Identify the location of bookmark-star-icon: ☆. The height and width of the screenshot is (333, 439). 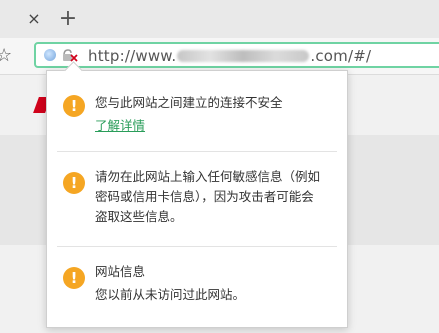
(8, 56).